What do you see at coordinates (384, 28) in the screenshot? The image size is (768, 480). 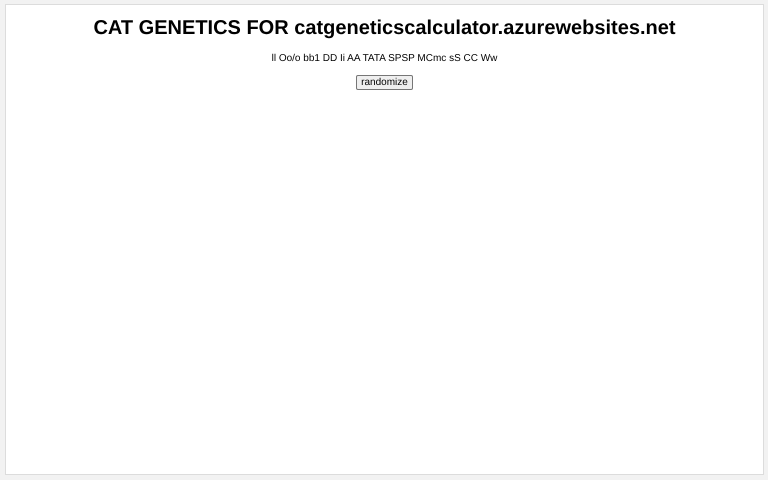 I see `page-title: CAT GENETICS FOR catgeneticscalculator.azurewebsites.net` at bounding box center [384, 28].